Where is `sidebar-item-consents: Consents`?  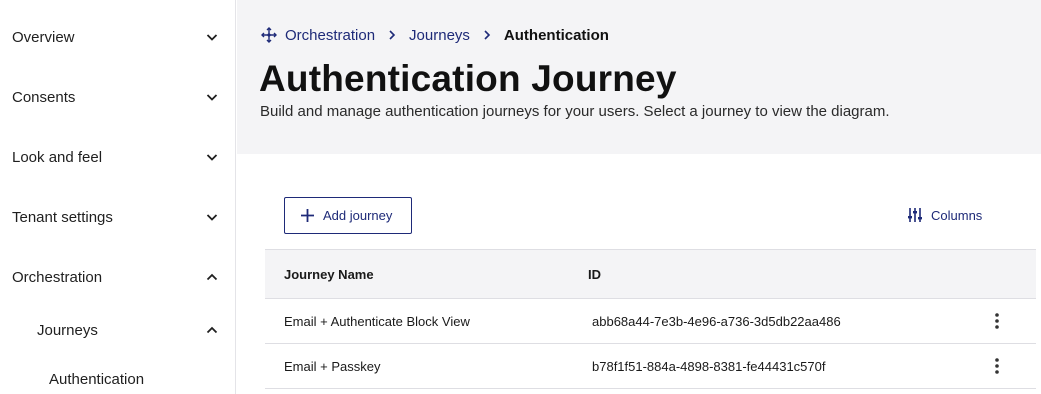 sidebar-item-consents: Consents is located at coordinates (118, 97).